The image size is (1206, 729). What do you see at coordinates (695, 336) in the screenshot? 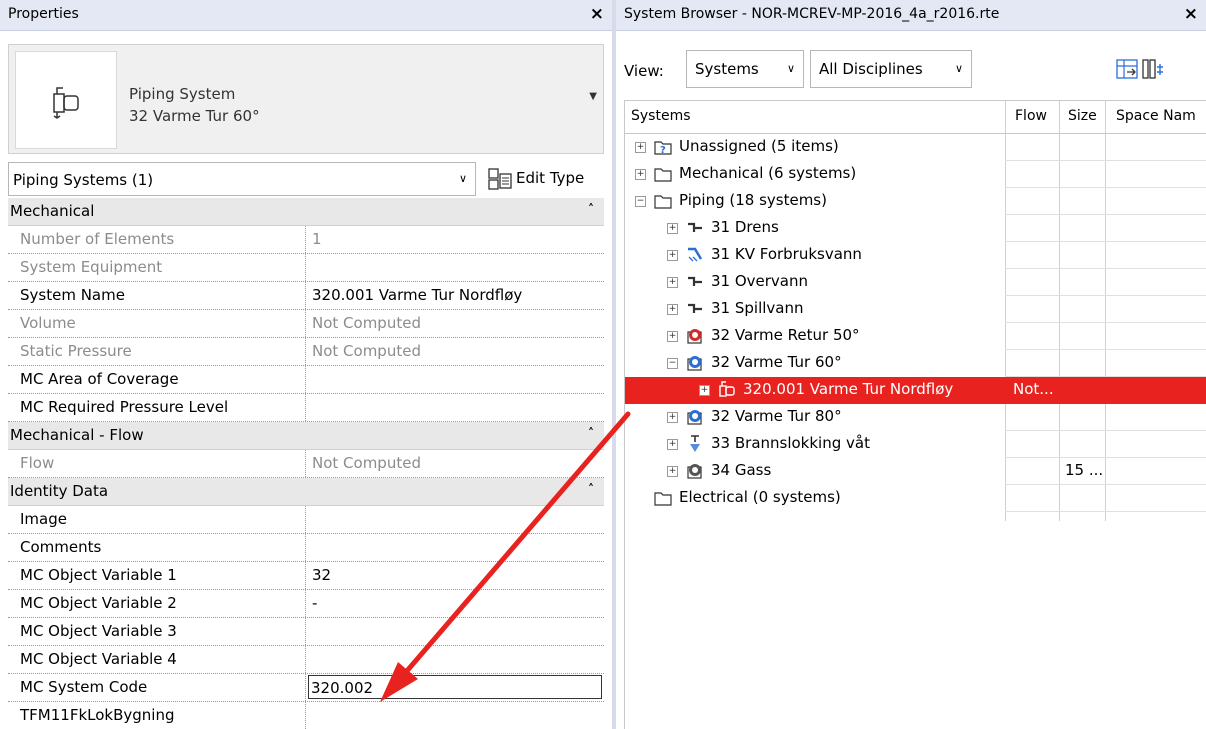
I see `hydronic-return-icon` at bounding box center [695, 336].